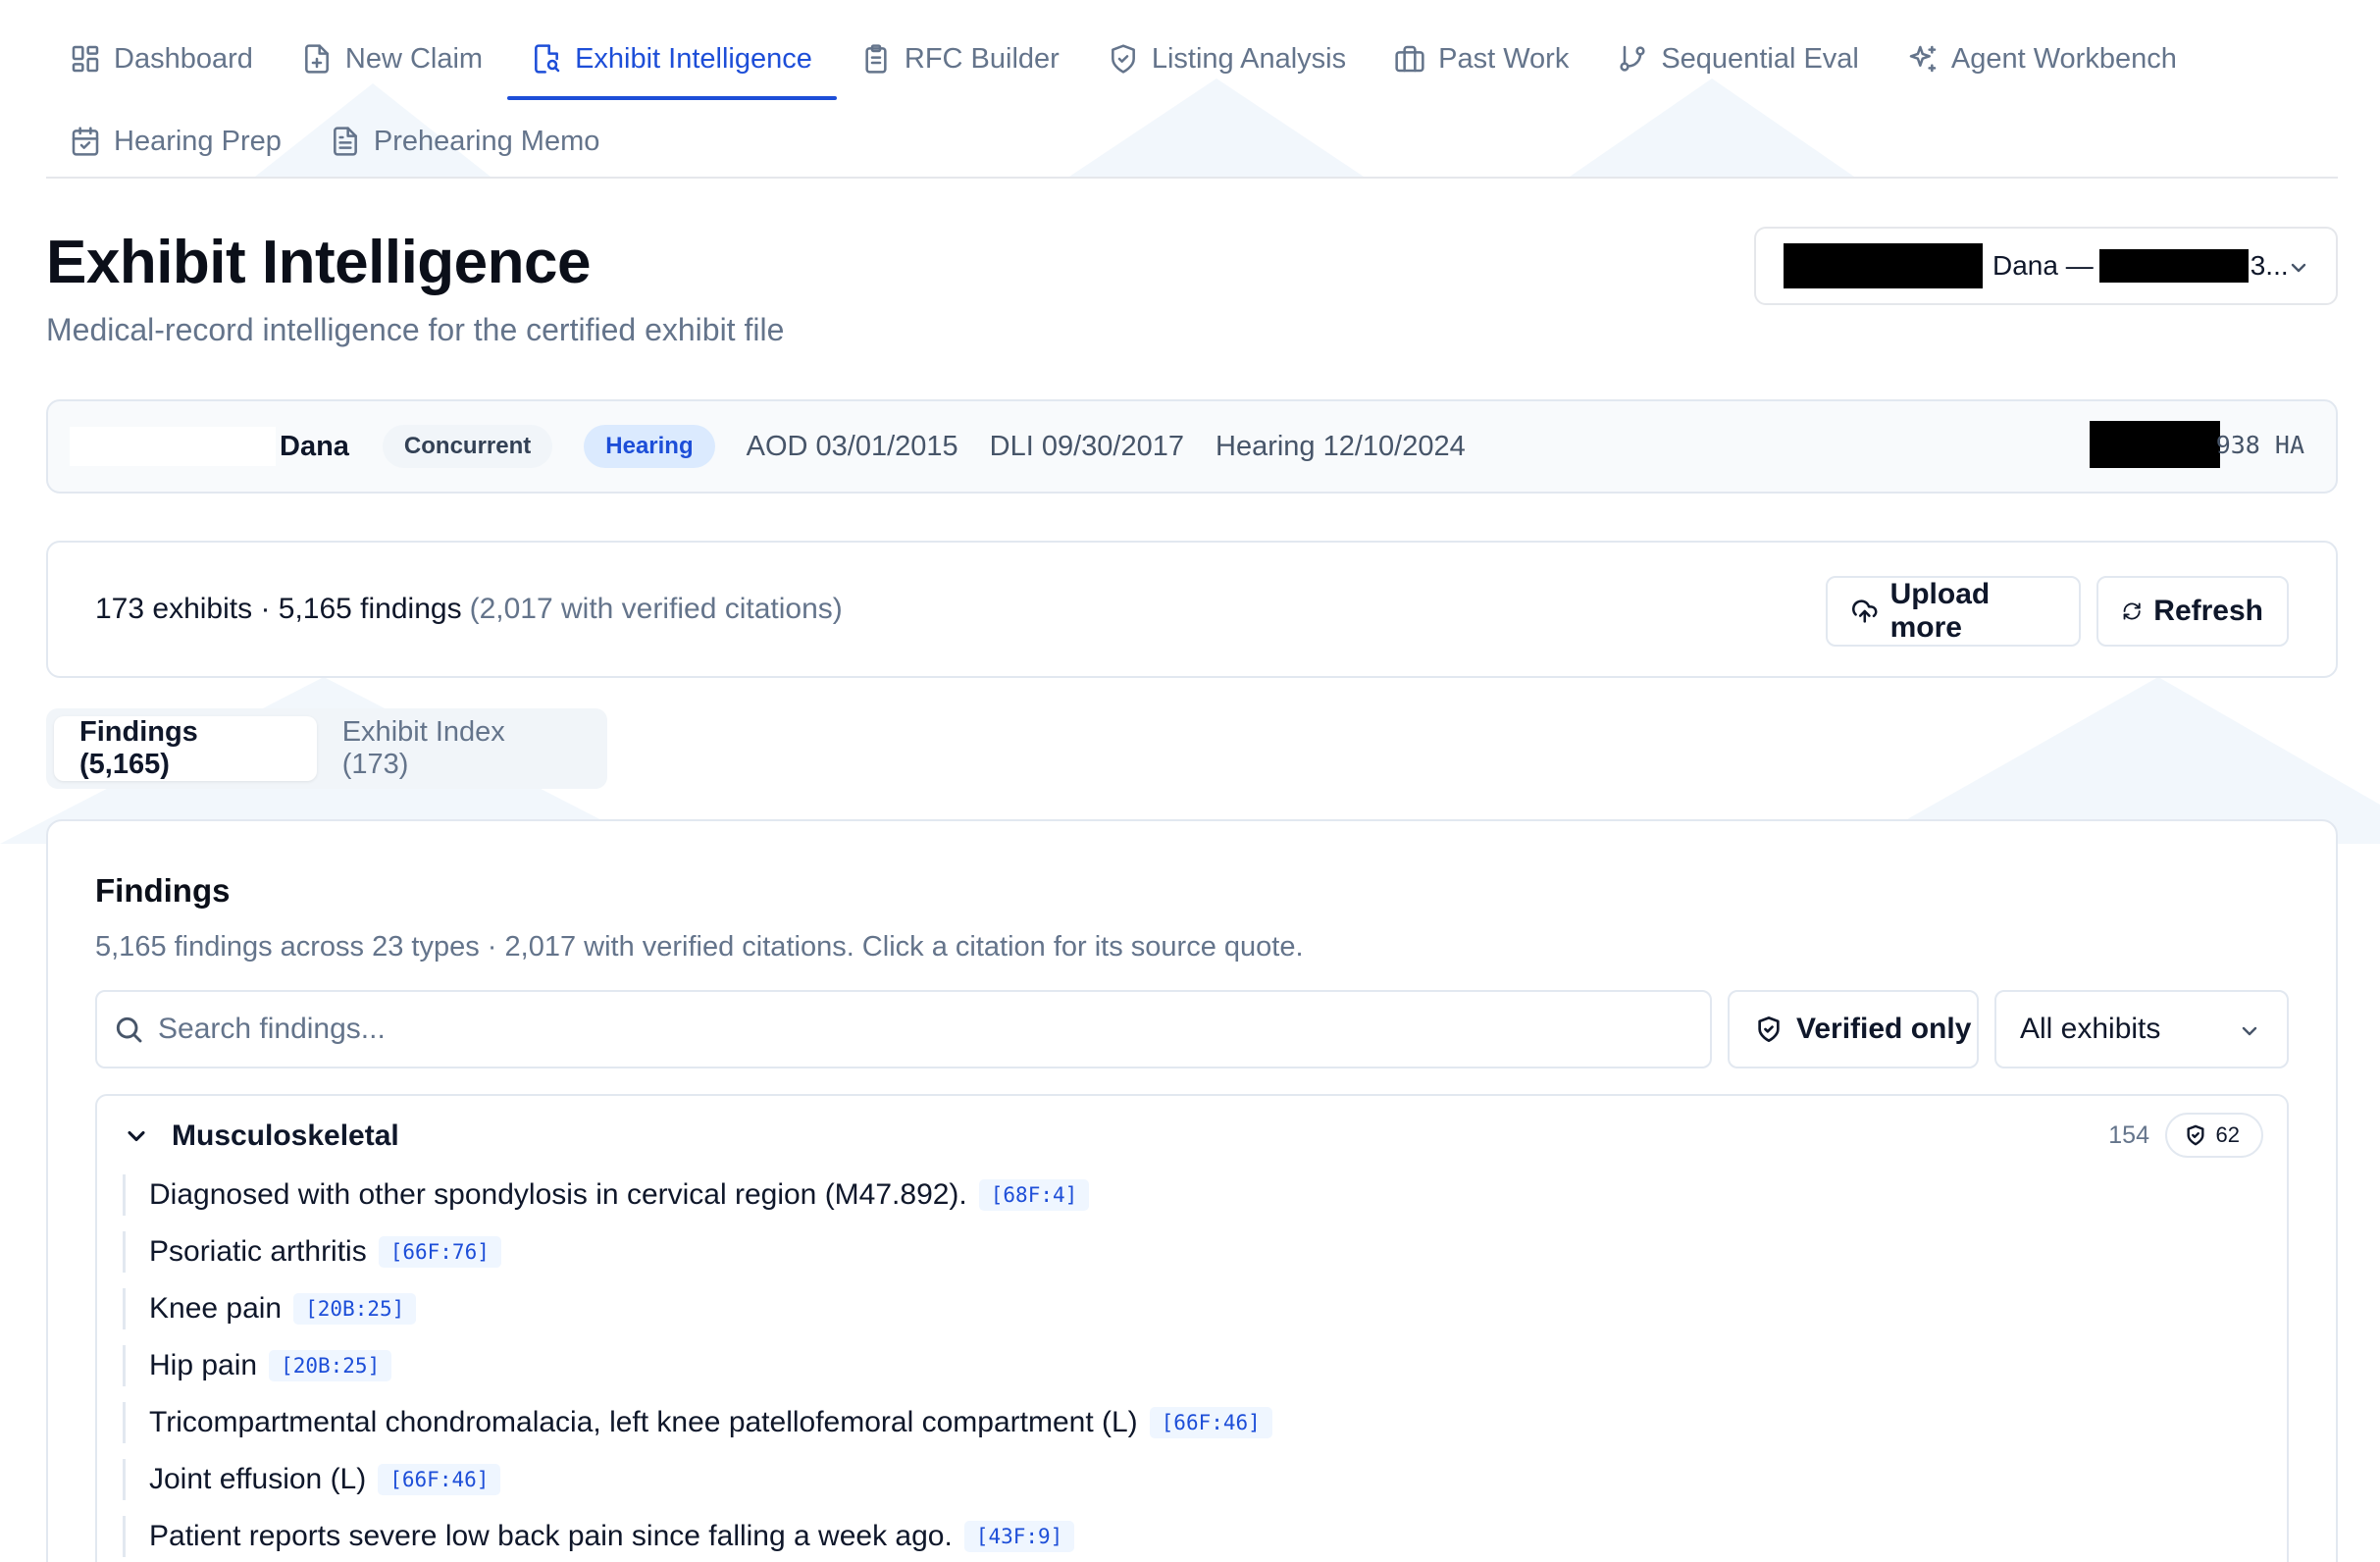 The image size is (2380, 1562). I want to click on tab-label: Exhibit Intelligence, so click(693, 59).